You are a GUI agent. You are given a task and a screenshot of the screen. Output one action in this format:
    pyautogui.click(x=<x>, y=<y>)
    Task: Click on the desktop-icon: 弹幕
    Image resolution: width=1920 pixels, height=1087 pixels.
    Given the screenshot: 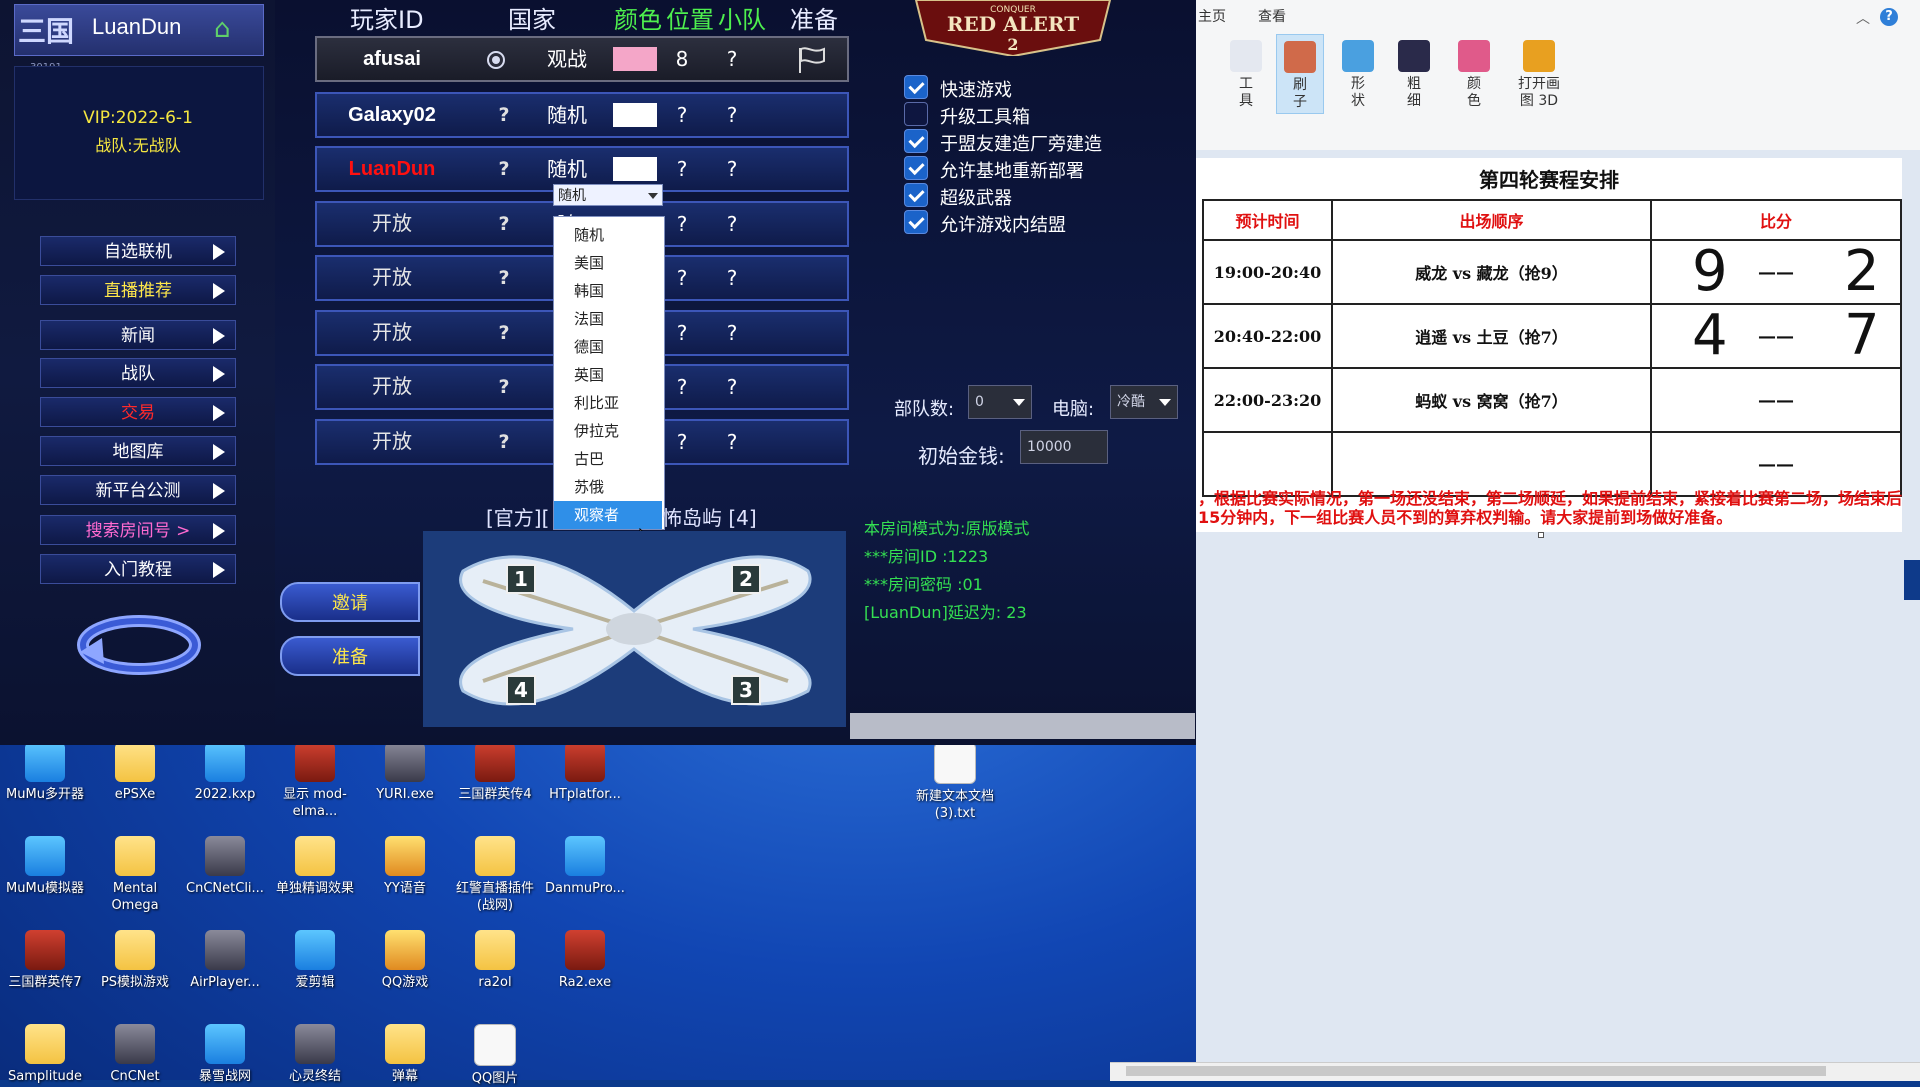 What is the action you would take?
    pyautogui.click(x=405, y=1054)
    